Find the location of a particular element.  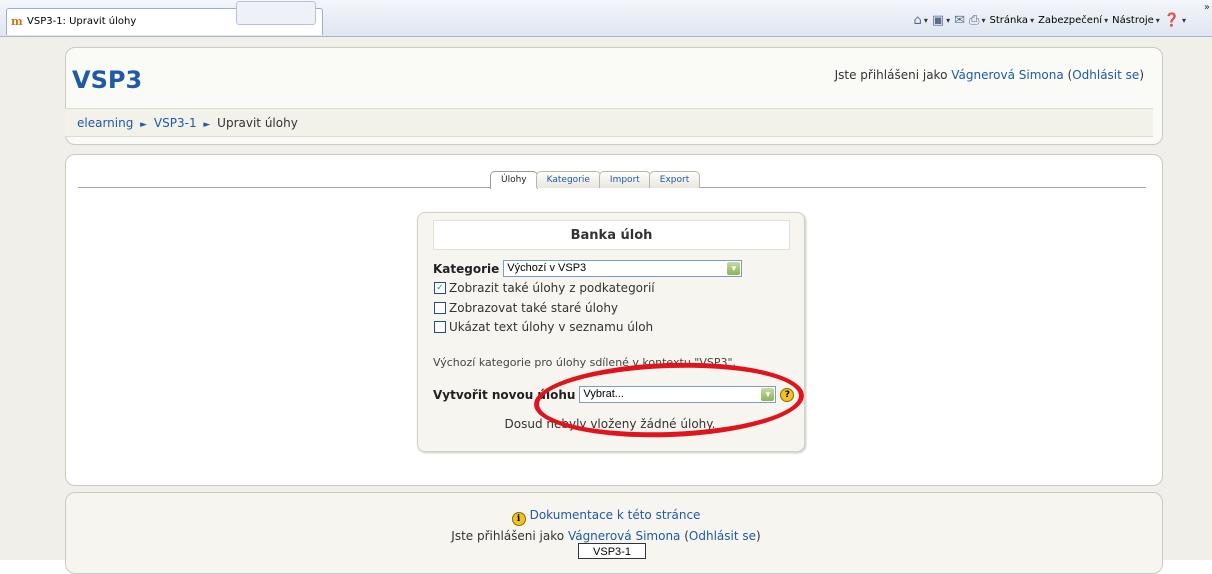

documentation-row: i Dokumentace k této stránce is located at coordinates (606, 517).